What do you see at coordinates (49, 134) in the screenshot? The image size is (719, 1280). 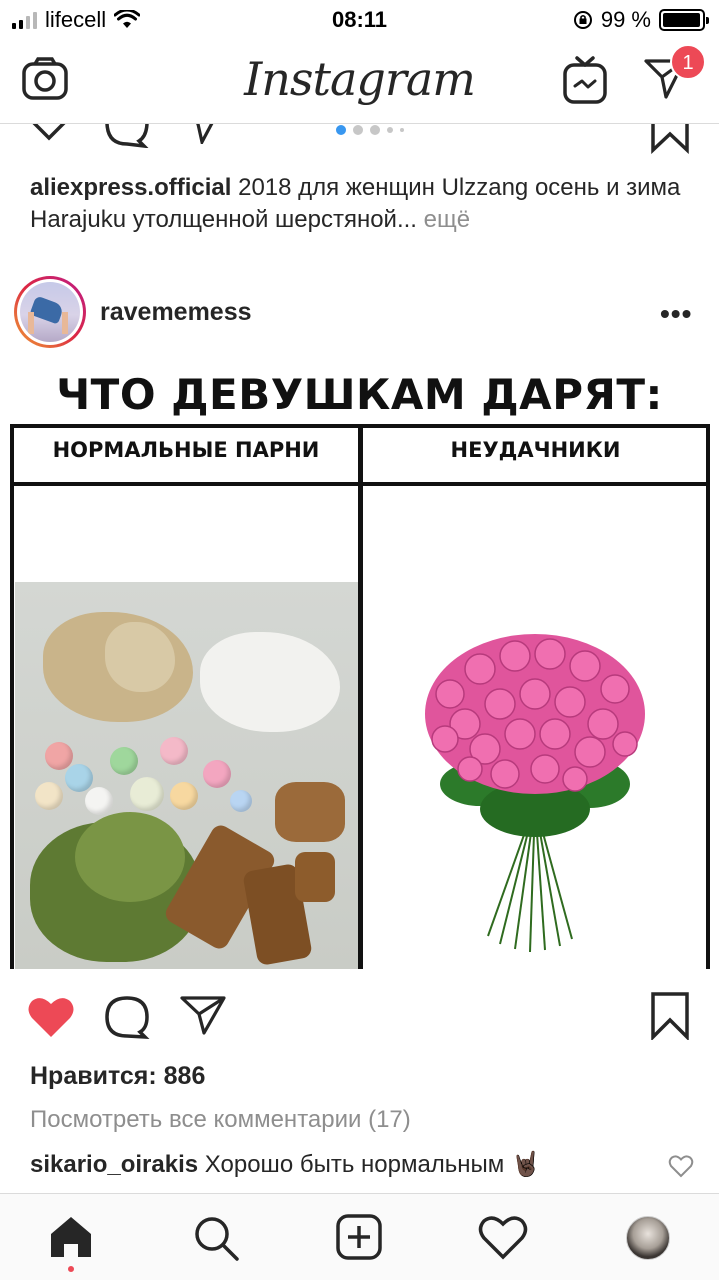 I see `heart-icon` at bounding box center [49, 134].